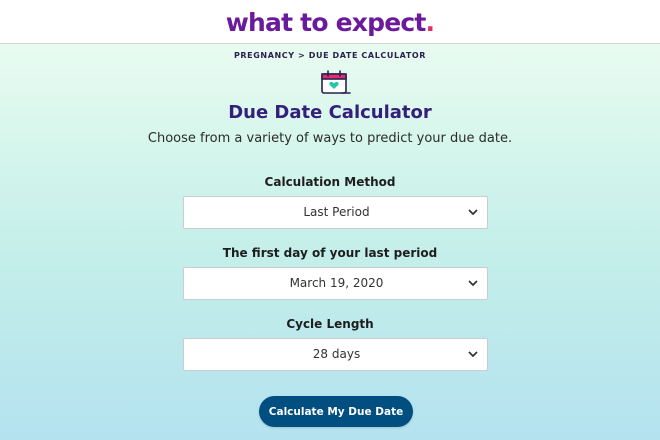  I want to click on first-day-label: The first day of your last period, so click(330, 253).